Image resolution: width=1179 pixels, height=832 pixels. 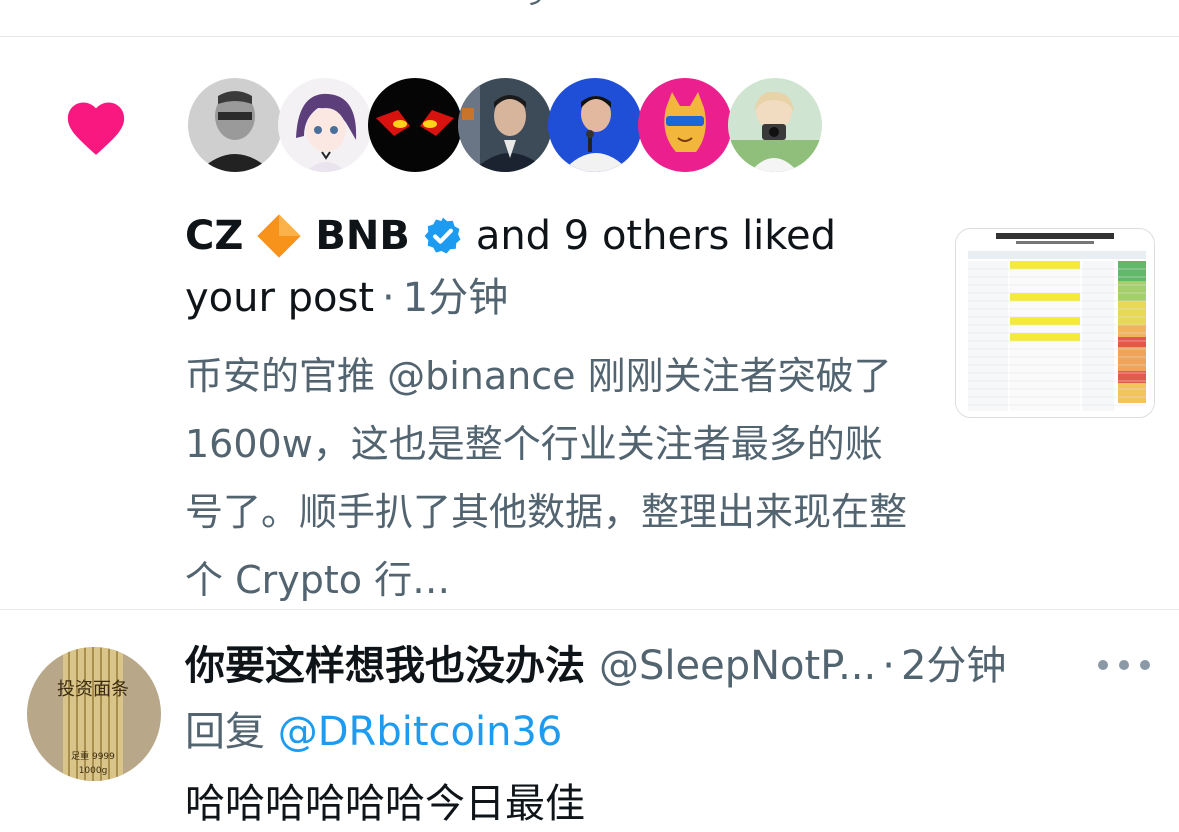 I want to click on divider-top, so click(x=589, y=36).